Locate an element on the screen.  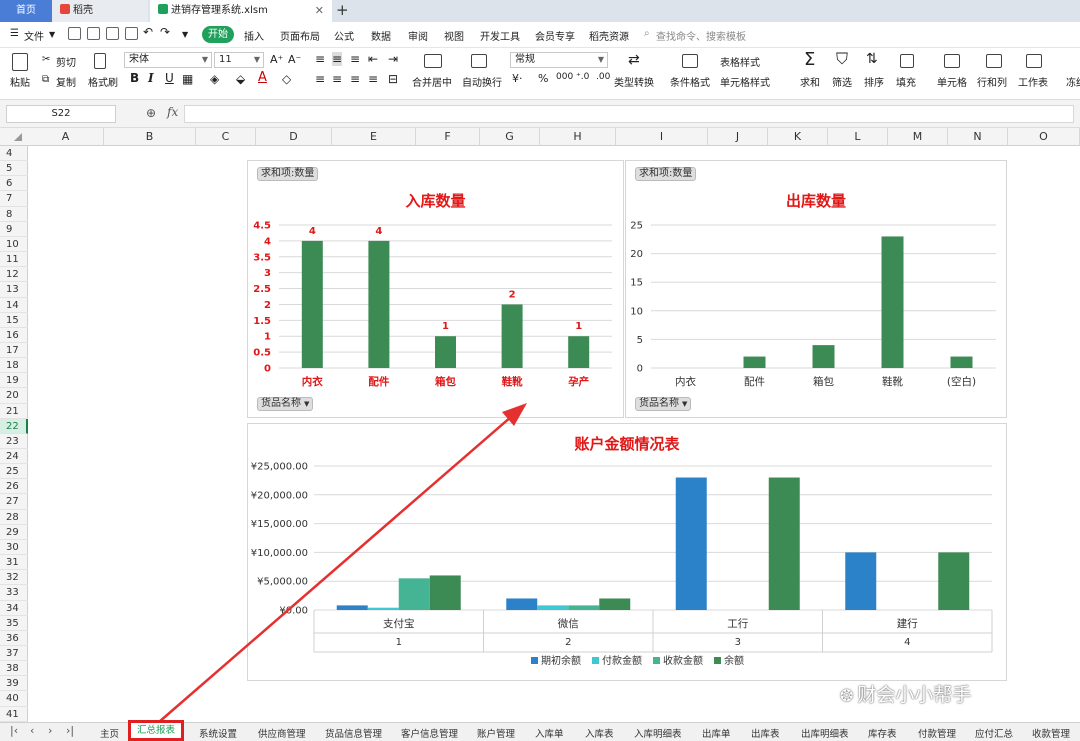
name-box: S22 is located at coordinates (61, 114).